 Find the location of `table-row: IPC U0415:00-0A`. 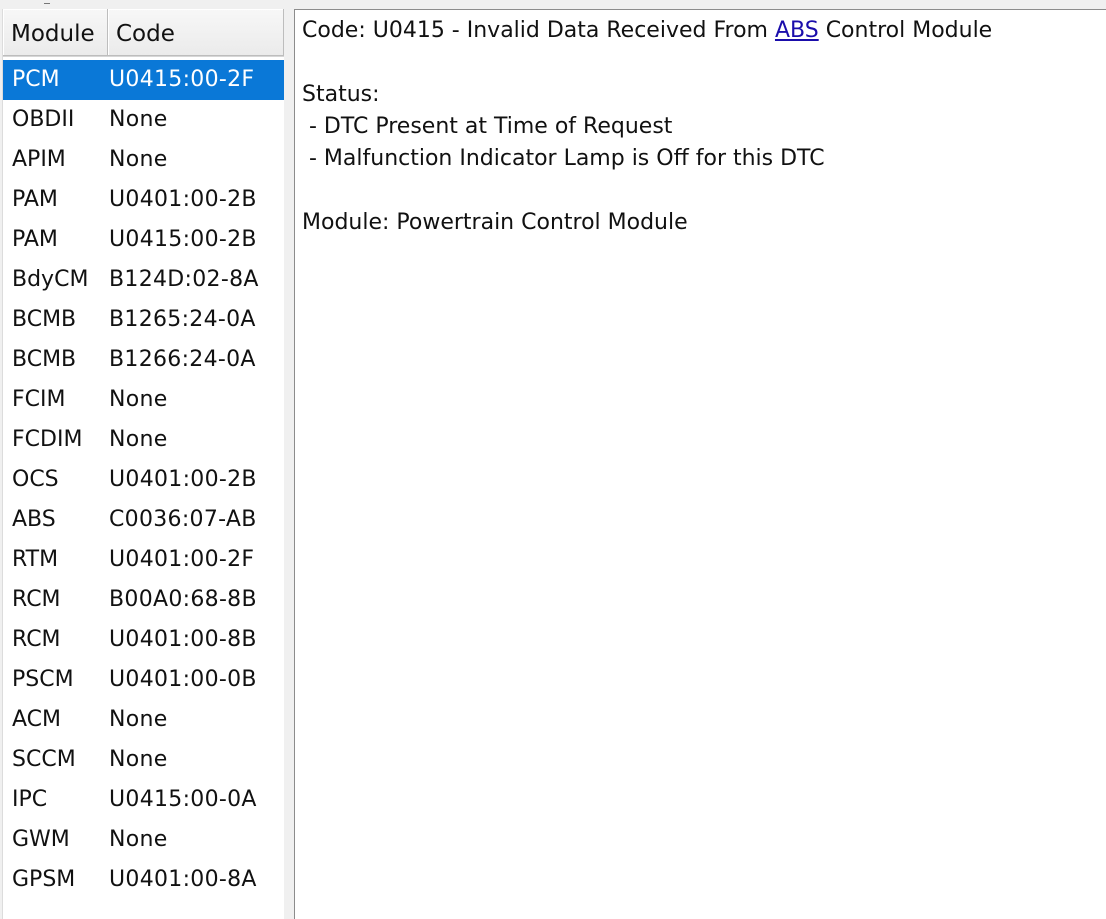

table-row: IPC U0415:00-0A is located at coordinates (143, 800).